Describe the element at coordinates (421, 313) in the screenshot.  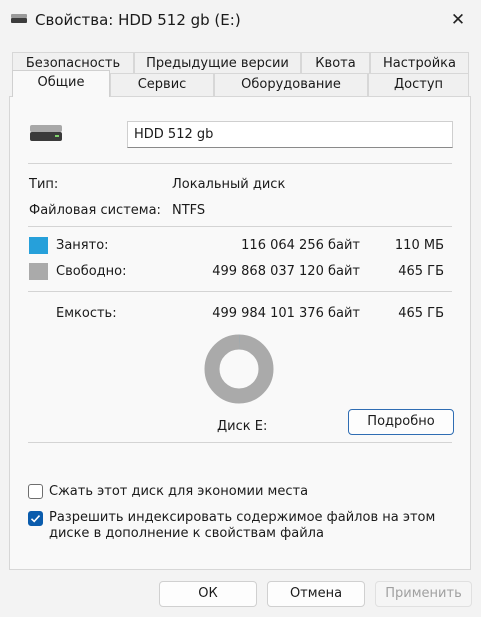
I see `capacity-short: 465 ГБ` at that location.